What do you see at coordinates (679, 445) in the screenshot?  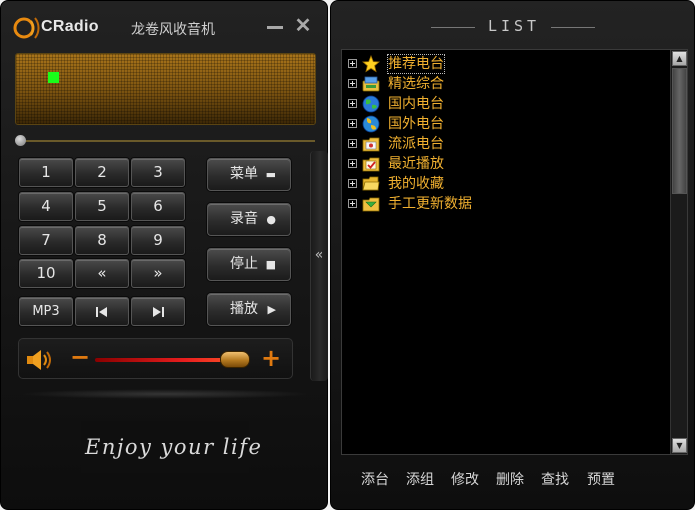 I see `scroll-down-button: ▼` at bounding box center [679, 445].